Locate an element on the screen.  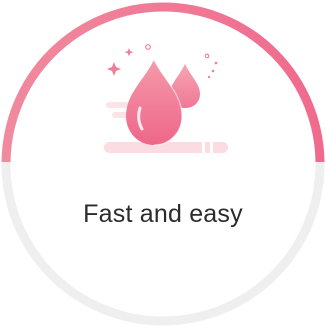
blood-drop-icon is located at coordinates (166, 98).